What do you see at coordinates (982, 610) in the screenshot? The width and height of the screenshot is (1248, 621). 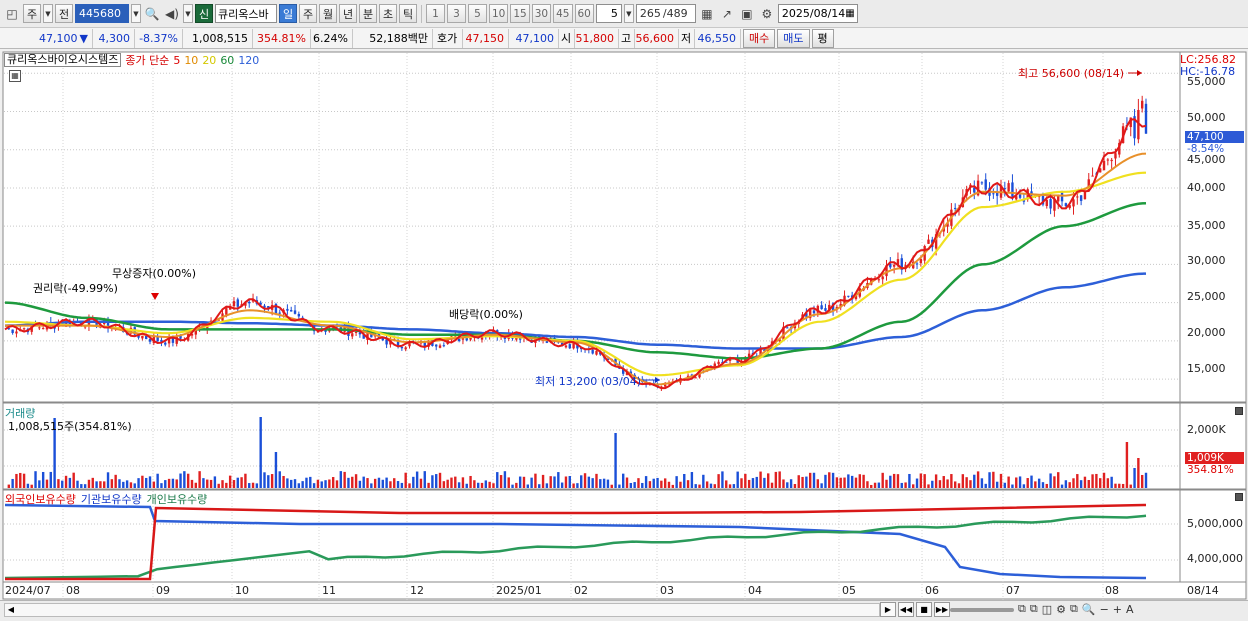 I see `zoom-slider` at bounding box center [982, 610].